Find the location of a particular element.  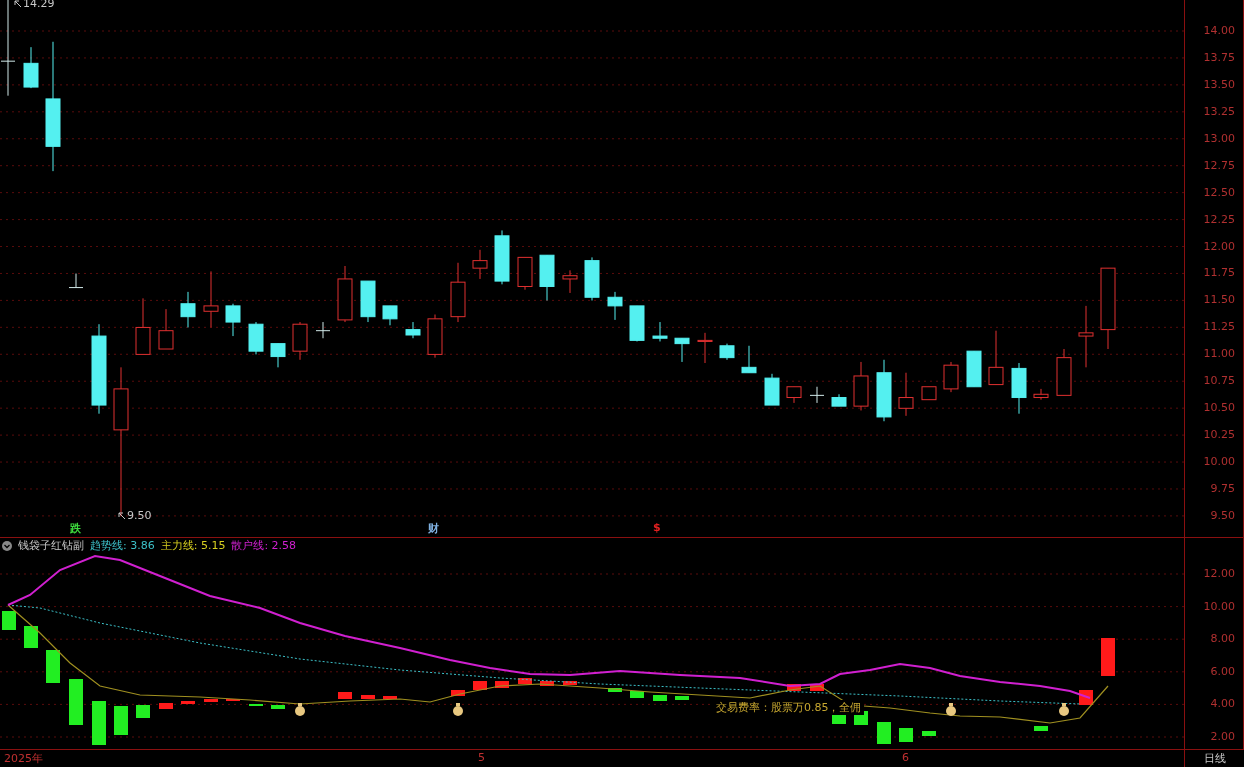

price-tick: 14.00 is located at coordinates (1219, 31).